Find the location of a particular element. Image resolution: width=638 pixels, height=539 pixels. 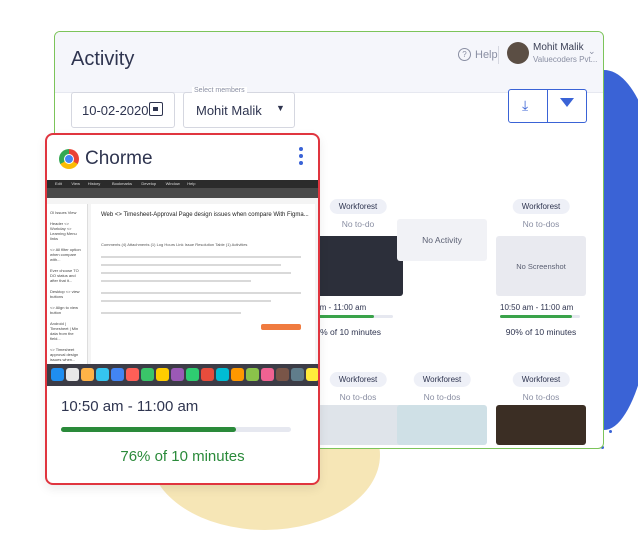

filter-icon is located at coordinates (567, 102).